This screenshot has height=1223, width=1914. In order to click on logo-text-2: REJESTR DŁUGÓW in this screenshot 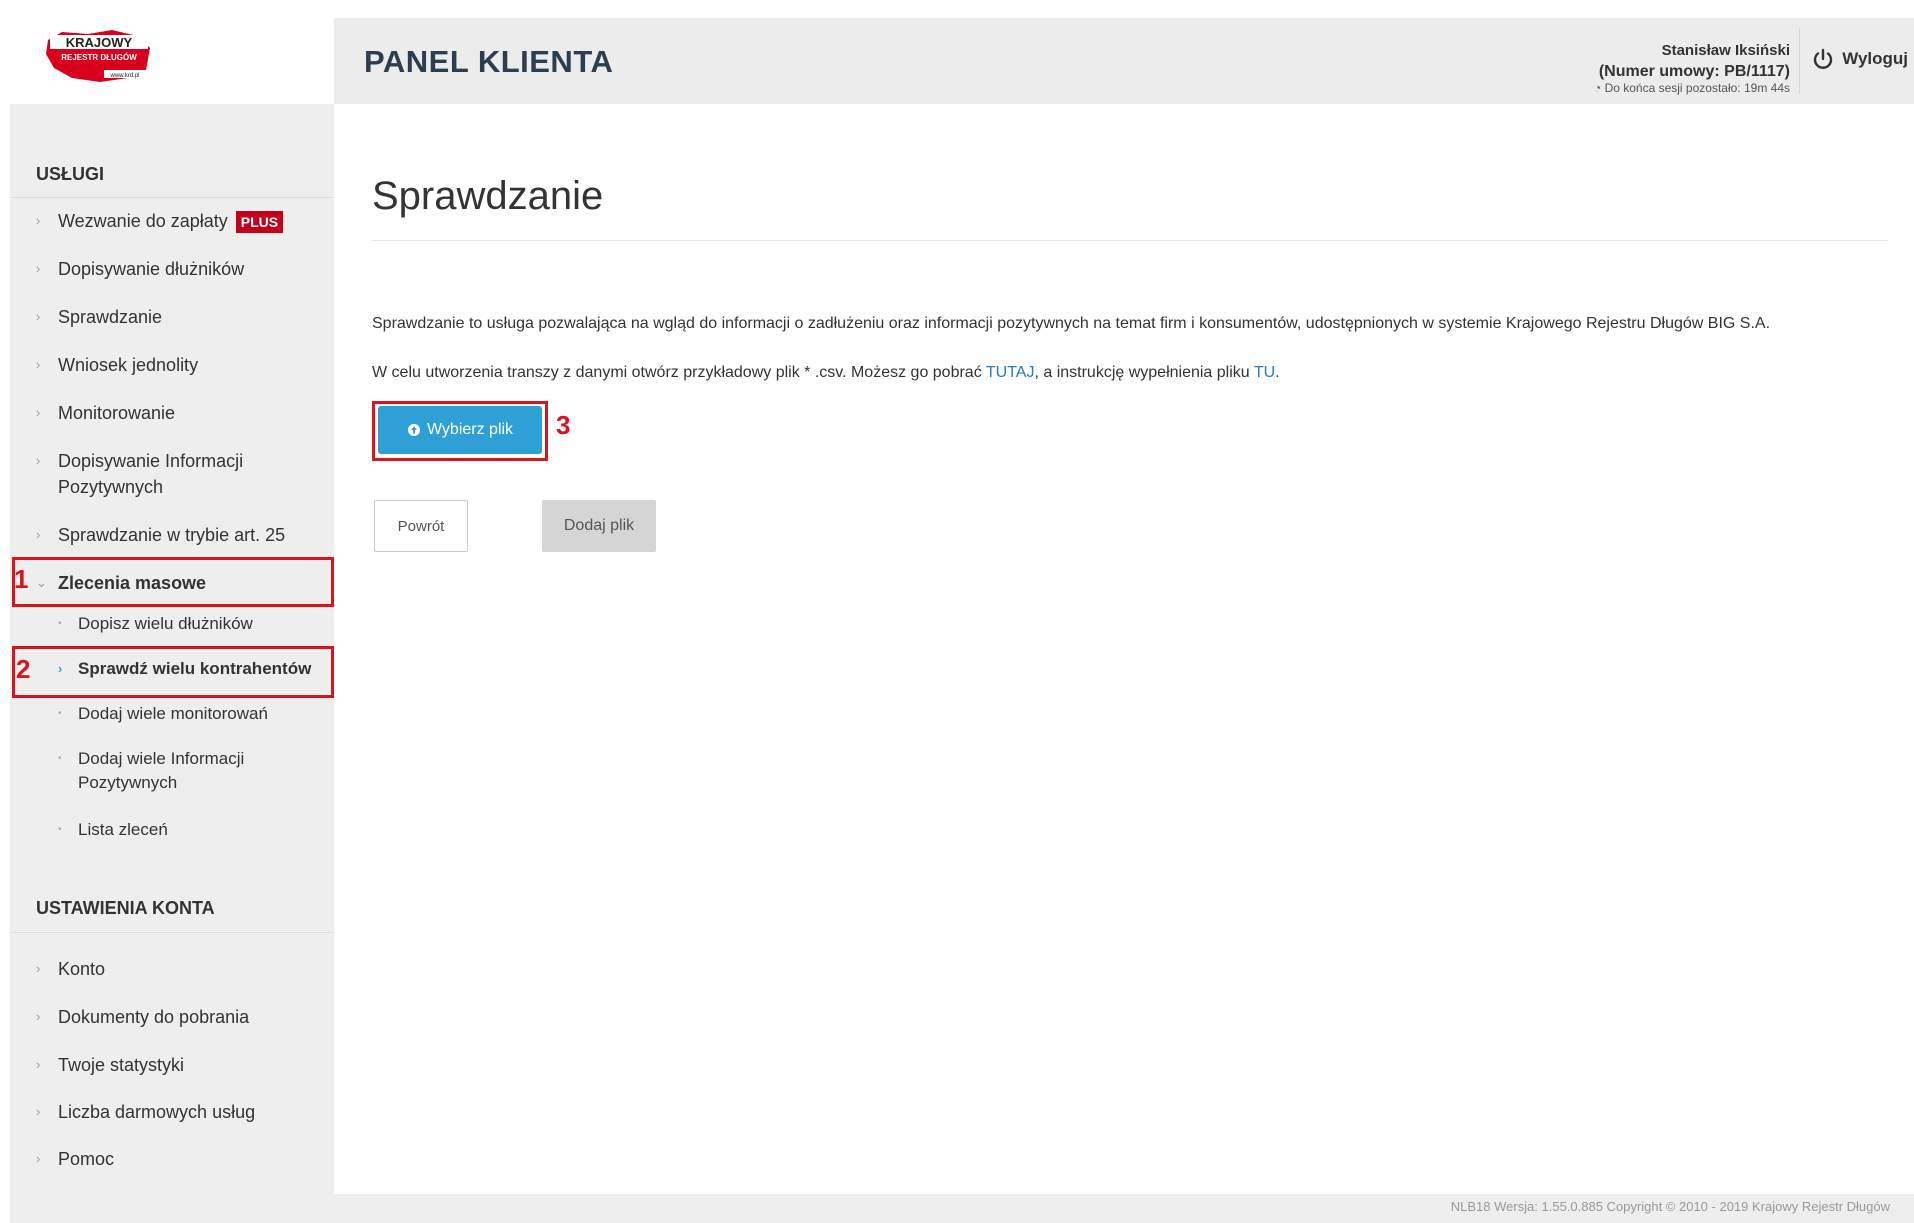, I will do `click(99, 57)`.